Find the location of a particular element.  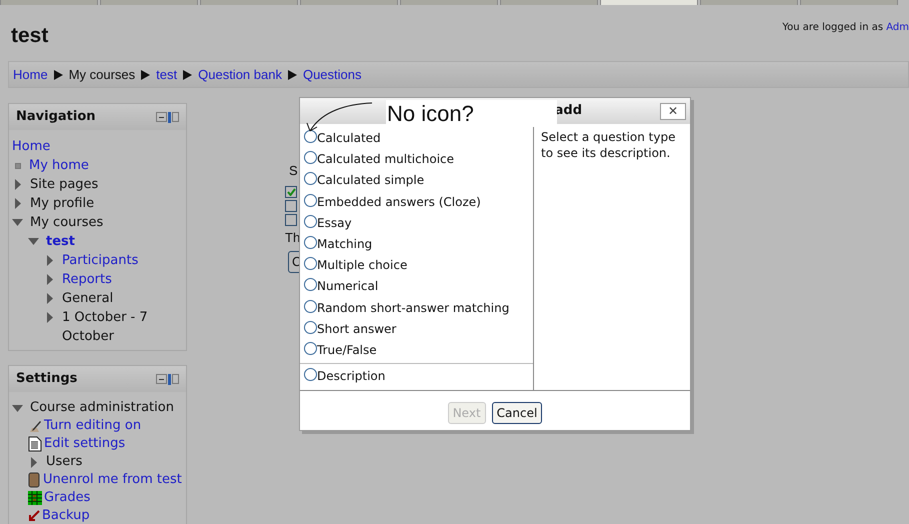

breadcrumb-text: My courses is located at coordinates (102, 75).